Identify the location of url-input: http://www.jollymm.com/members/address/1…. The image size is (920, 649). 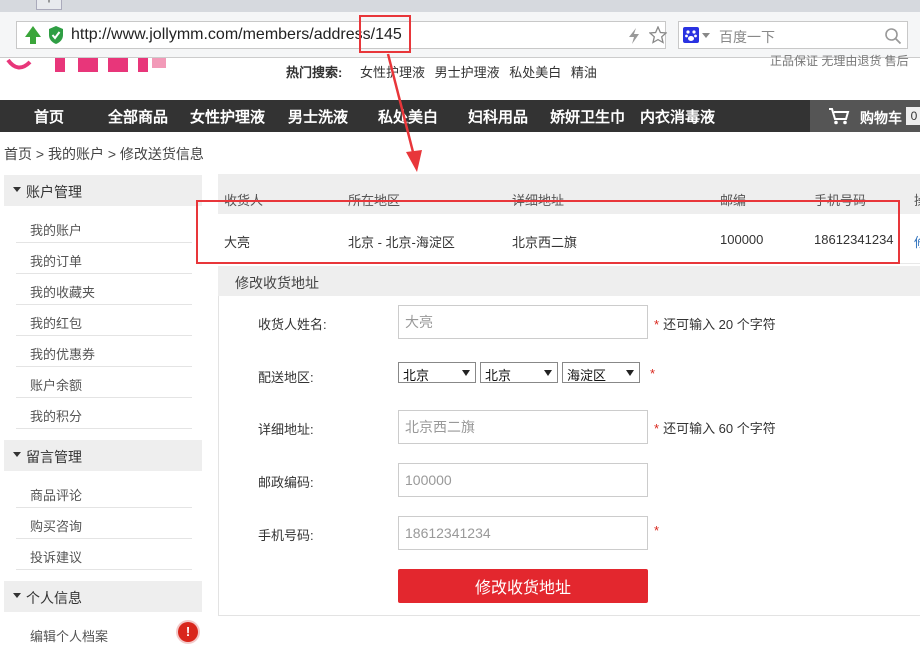
(341, 35).